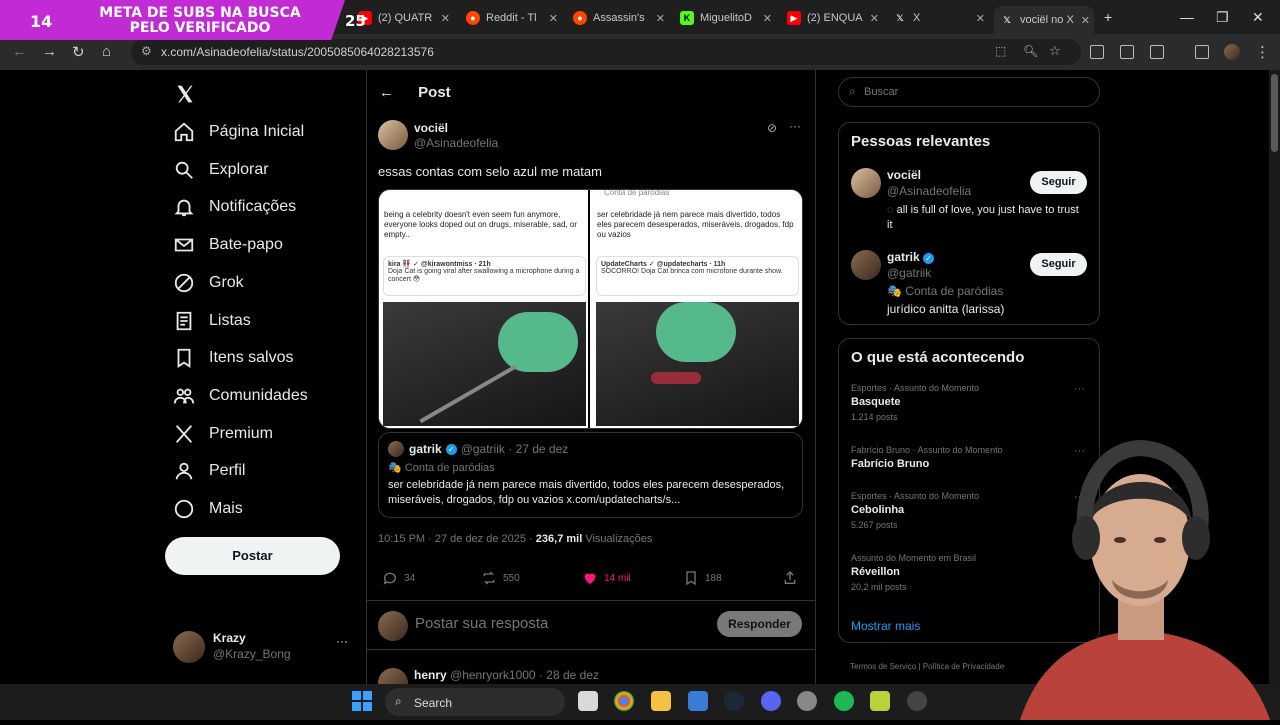 The width and height of the screenshot is (1280, 725). Describe the element at coordinates (728, 18) in the screenshot. I see `browser-tab: K MiguelitoD ✕` at that location.